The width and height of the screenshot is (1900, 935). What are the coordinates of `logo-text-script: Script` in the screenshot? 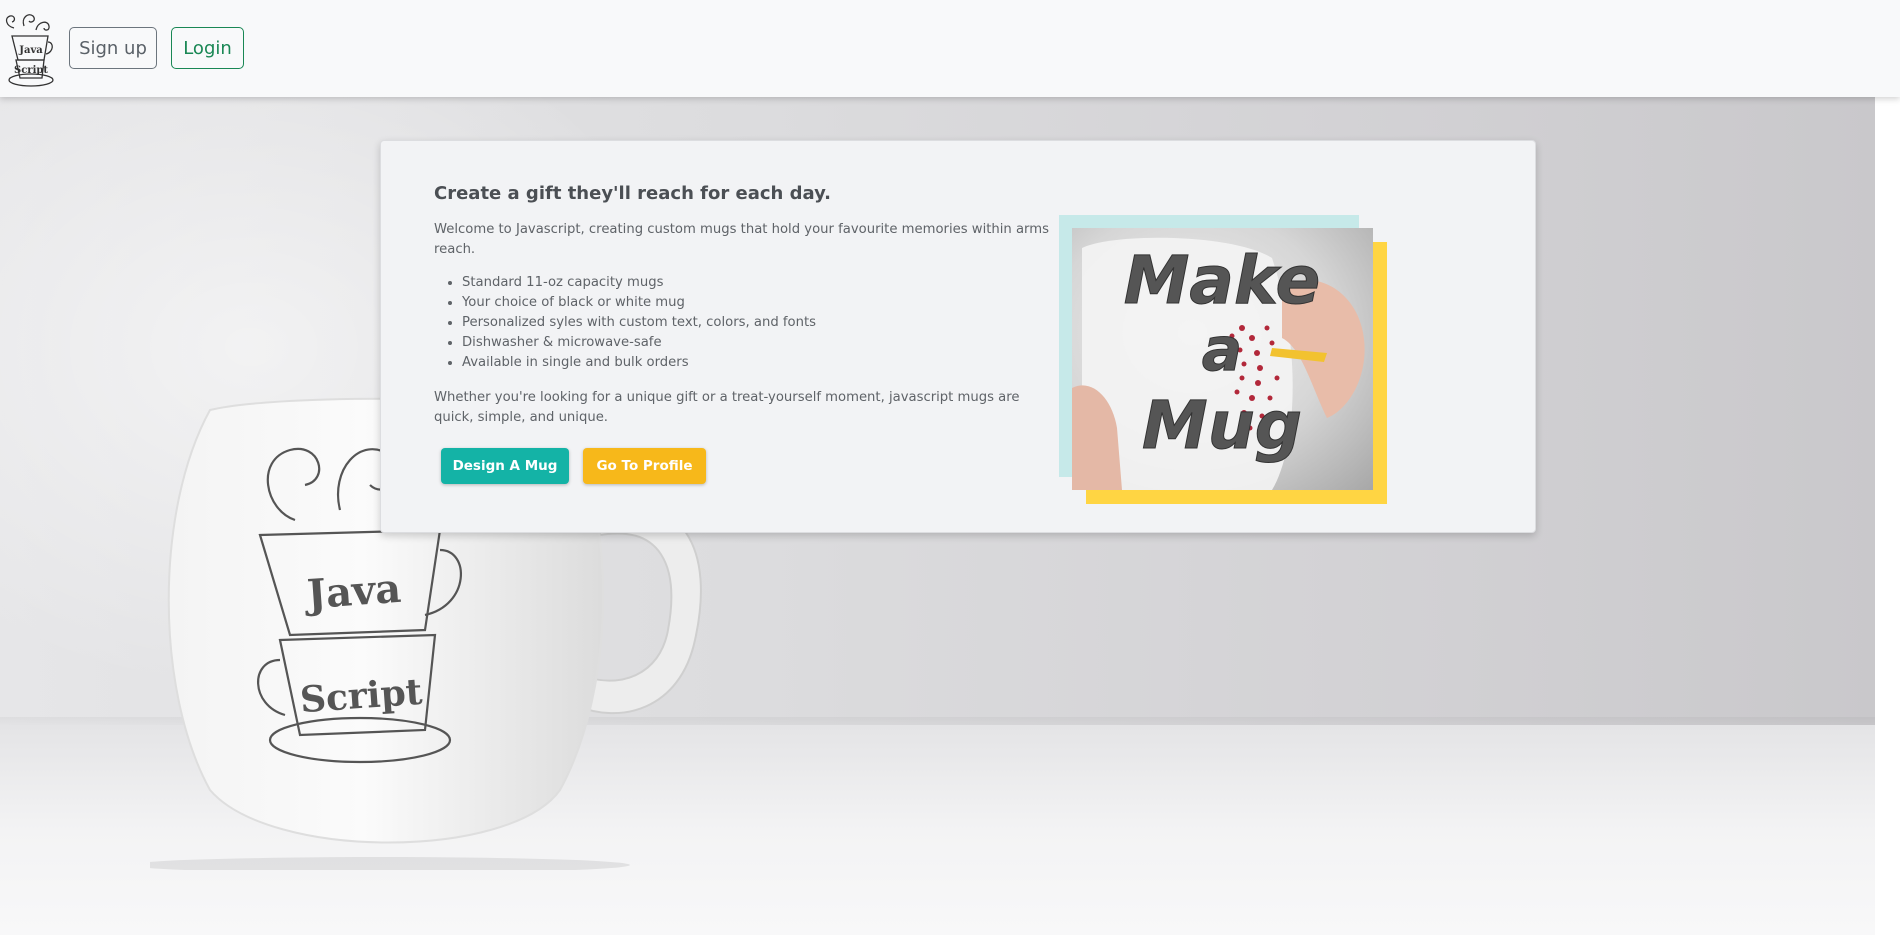 It's located at (31, 70).